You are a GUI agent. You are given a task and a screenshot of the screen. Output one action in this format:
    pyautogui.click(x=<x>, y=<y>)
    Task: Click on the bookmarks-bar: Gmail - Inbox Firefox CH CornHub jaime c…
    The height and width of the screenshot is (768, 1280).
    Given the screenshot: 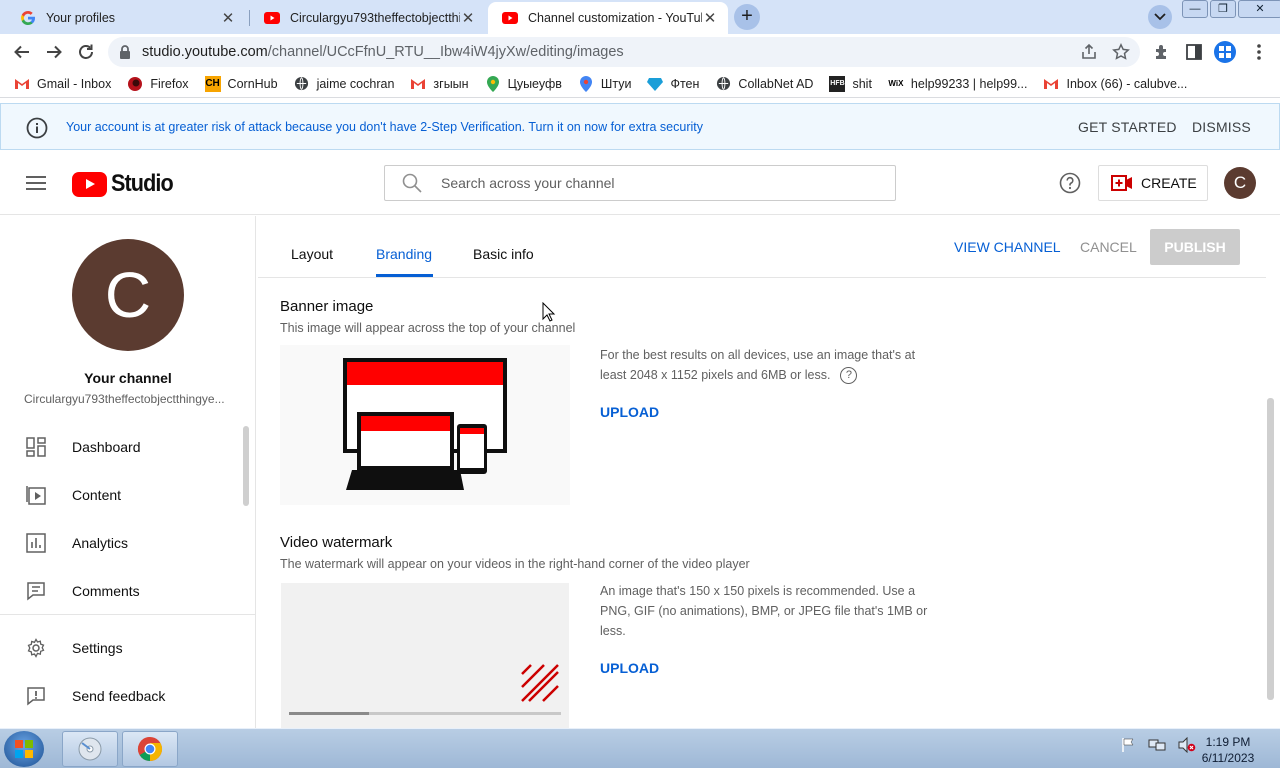 What is the action you would take?
    pyautogui.click(x=640, y=84)
    